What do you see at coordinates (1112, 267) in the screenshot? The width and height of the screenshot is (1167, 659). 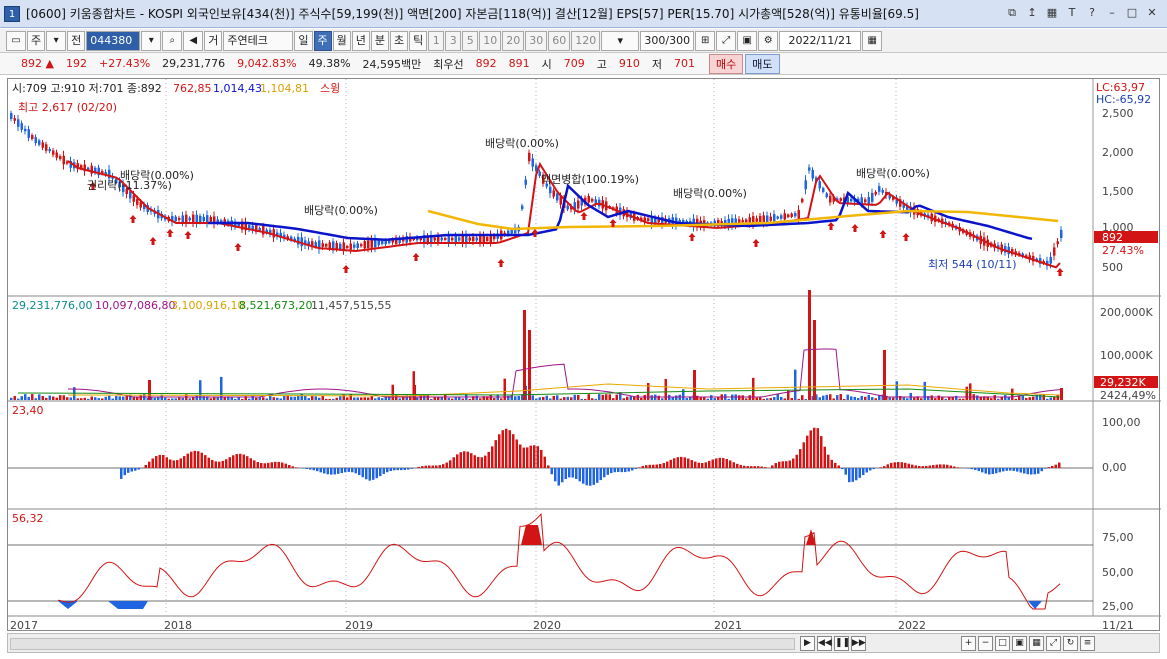 I see `price-axis-500: 500` at bounding box center [1112, 267].